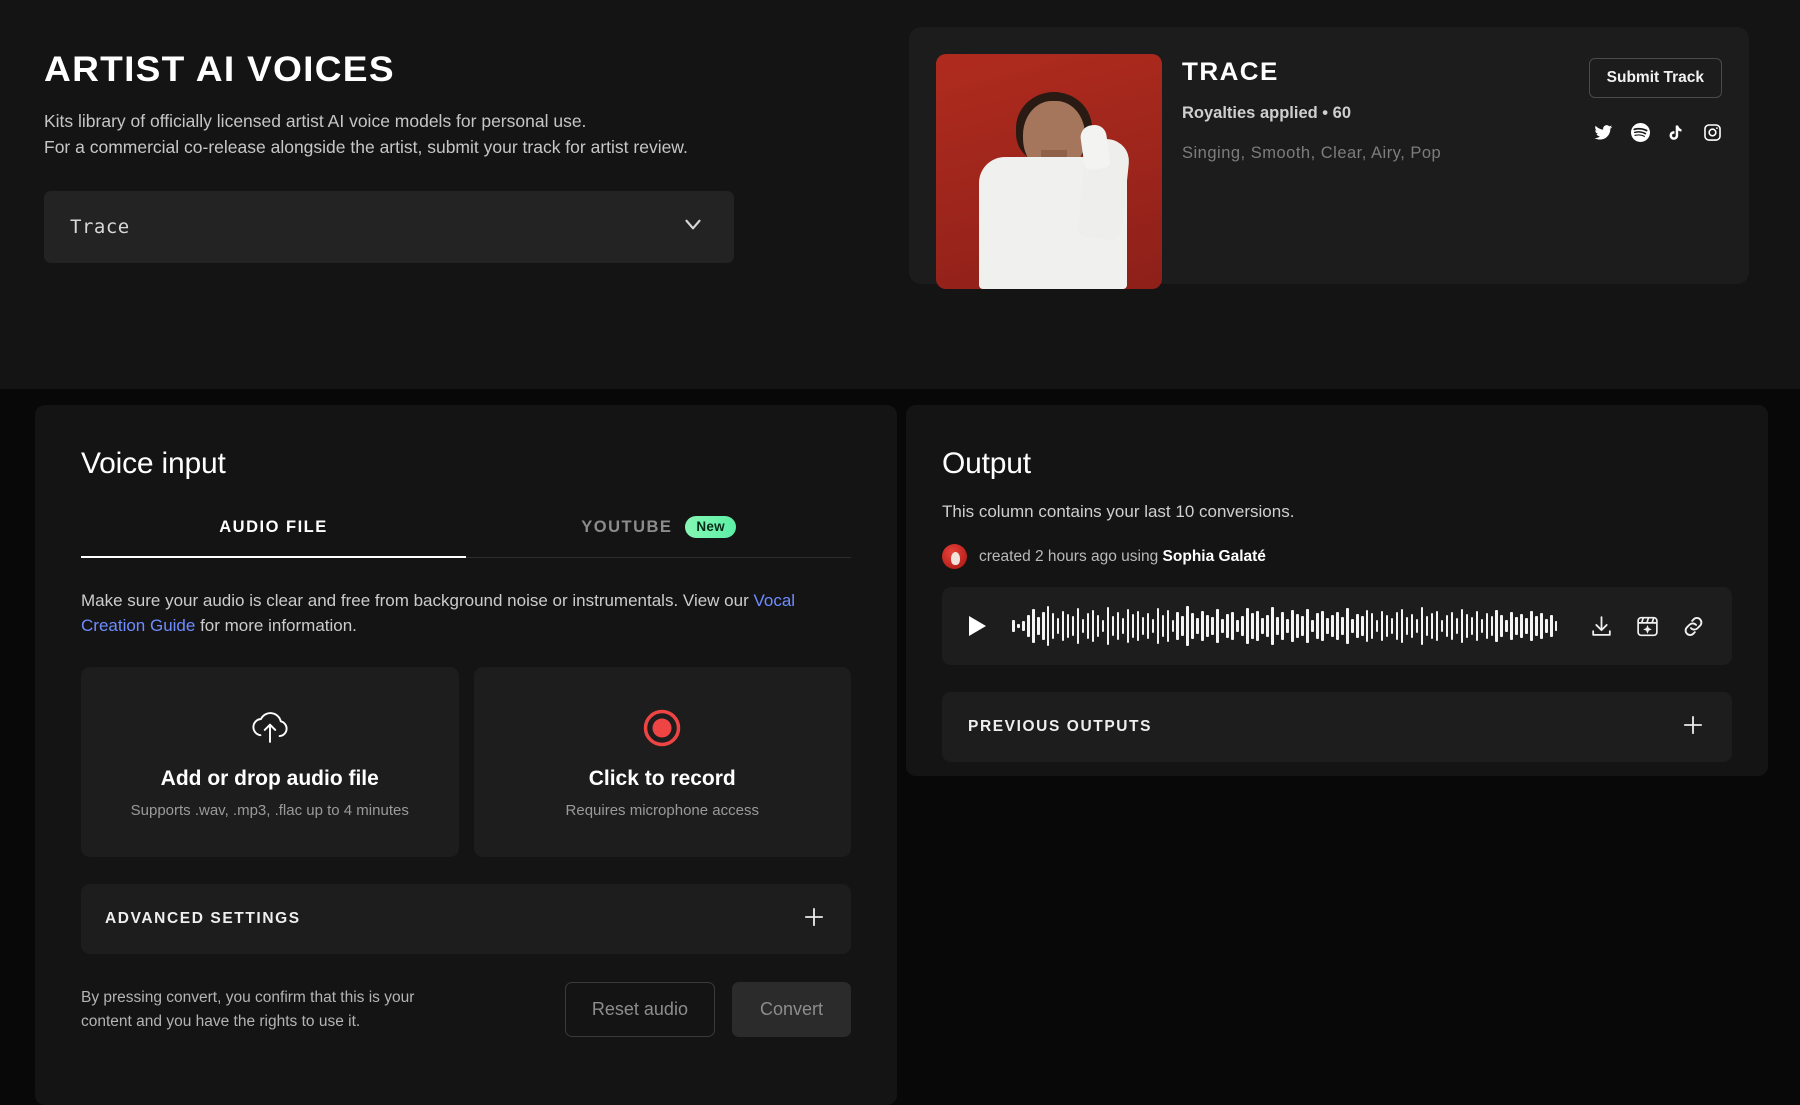  I want to click on convert-button: Convert, so click(791, 1010).